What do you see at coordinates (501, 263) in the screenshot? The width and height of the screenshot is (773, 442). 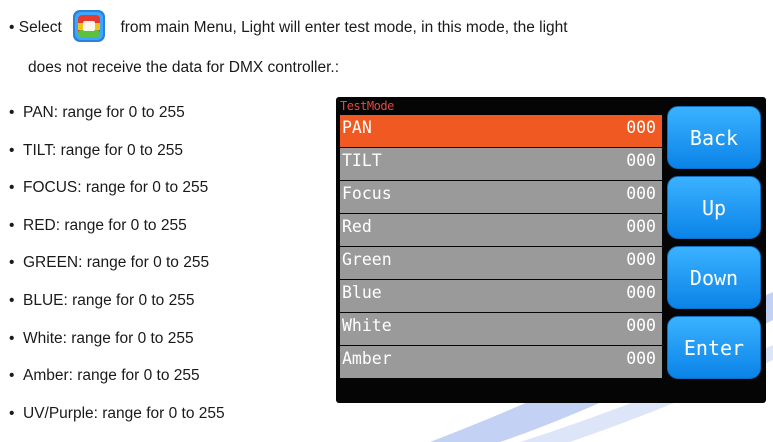 I see `row-green: Green 000` at bounding box center [501, 263].